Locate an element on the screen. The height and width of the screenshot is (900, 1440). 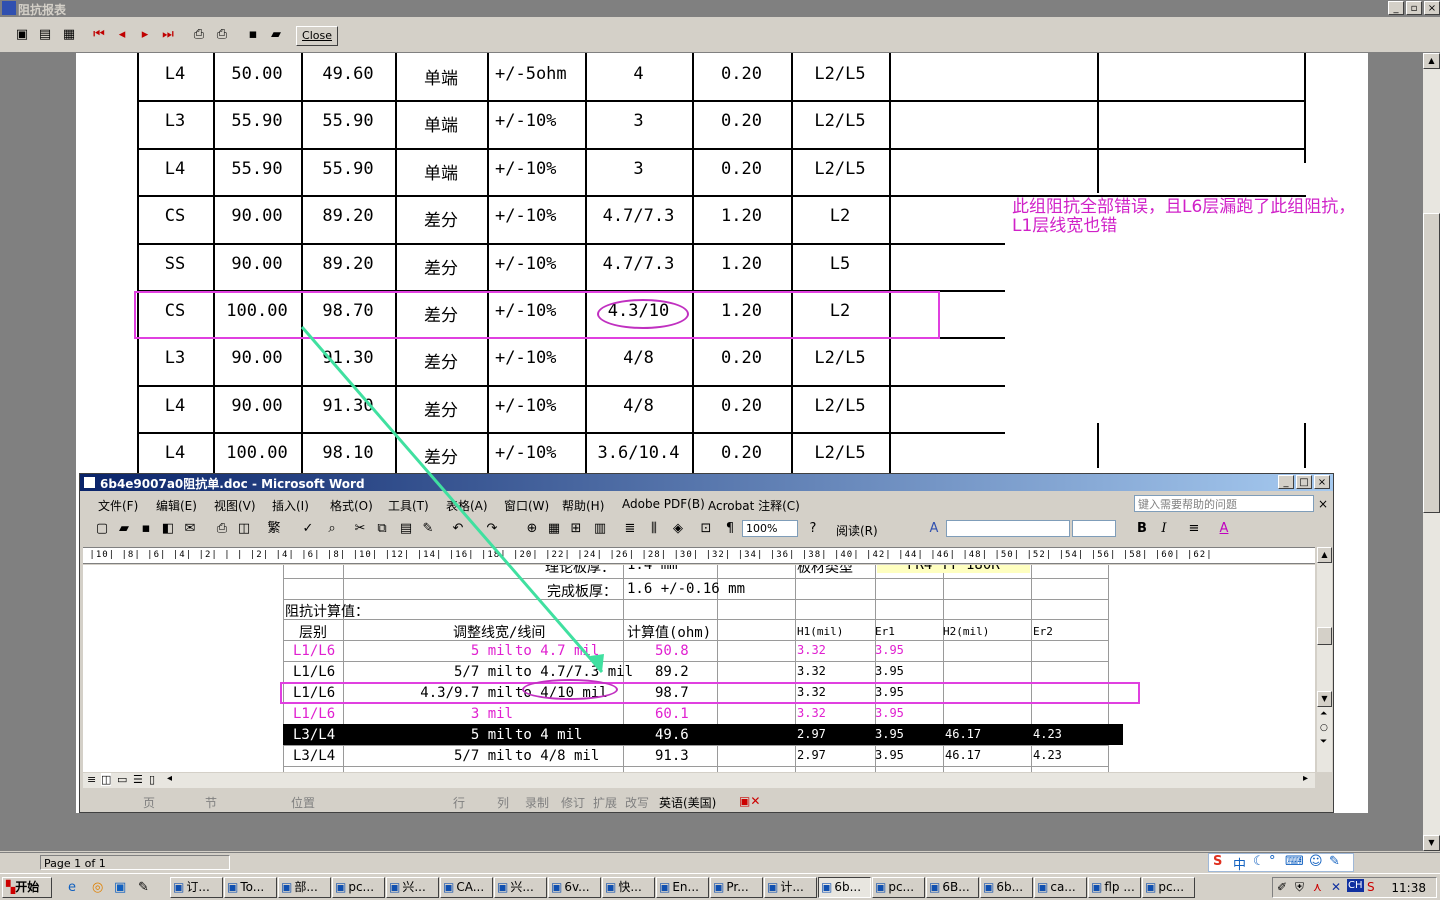
desktop-icon: ▣ is located at coordinates (120, 887).